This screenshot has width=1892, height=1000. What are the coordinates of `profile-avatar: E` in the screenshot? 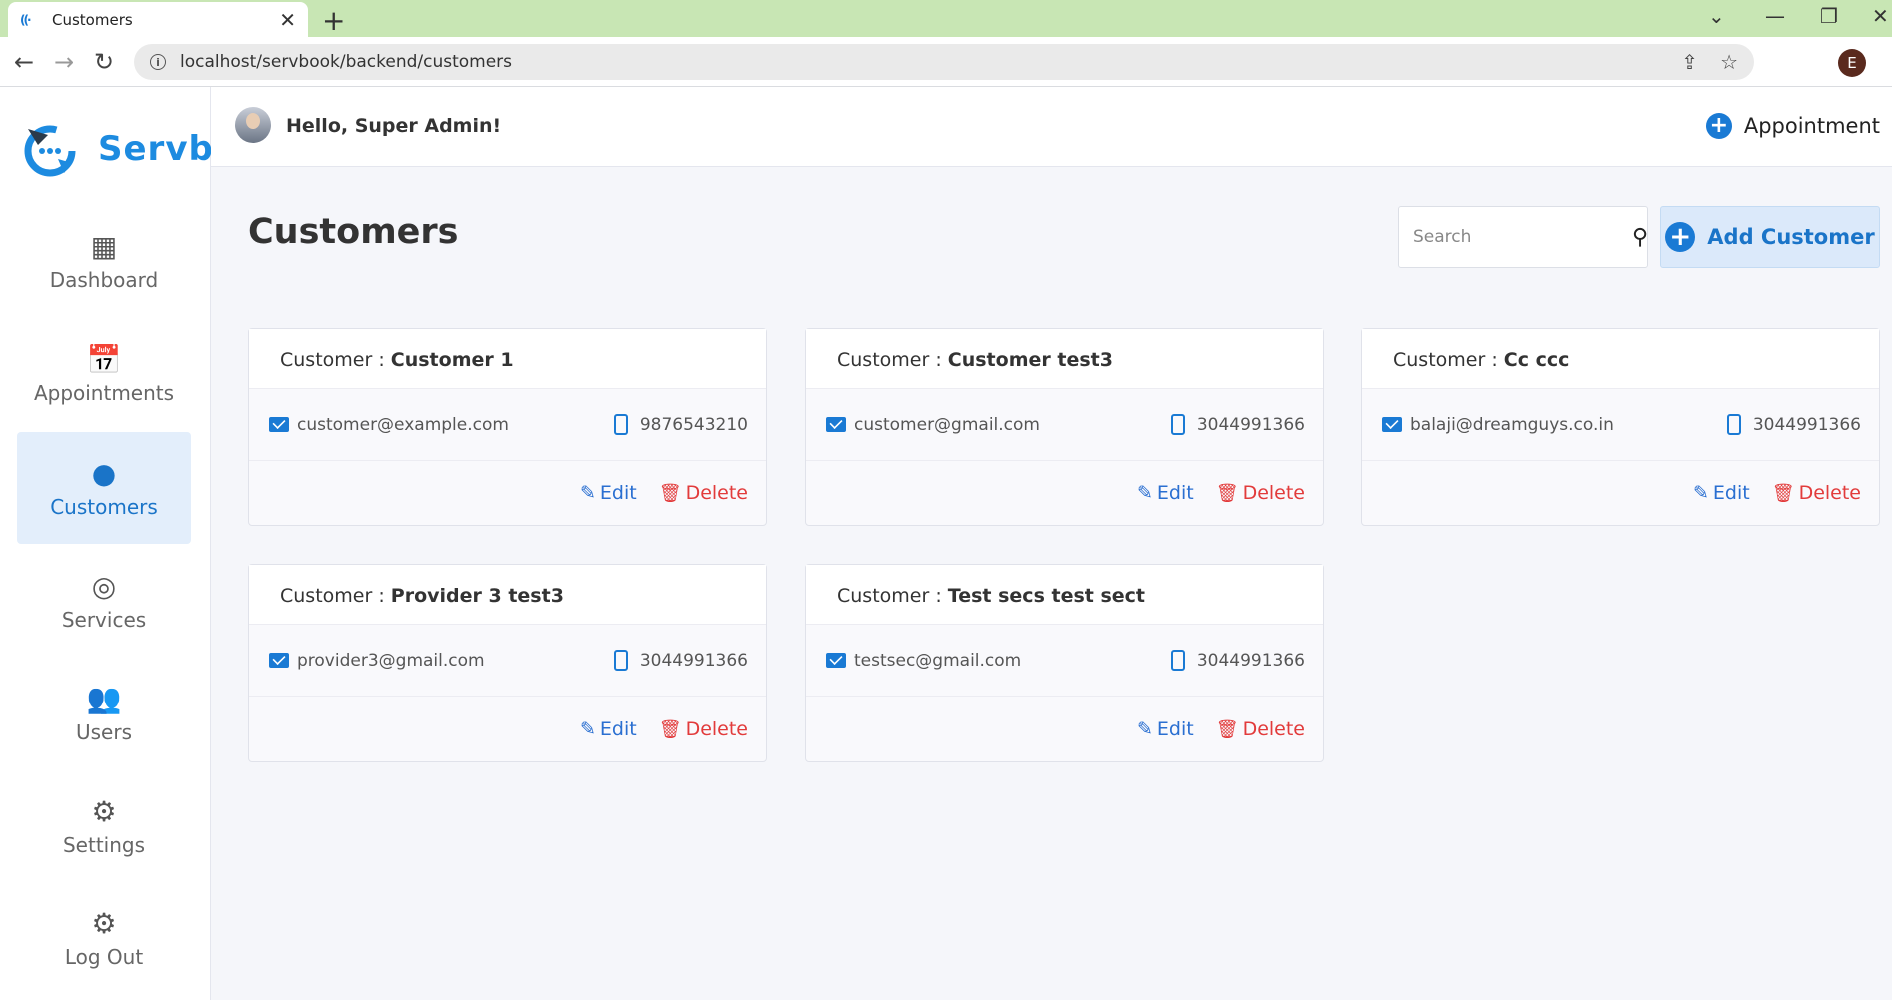 It's located at (1852, 63).